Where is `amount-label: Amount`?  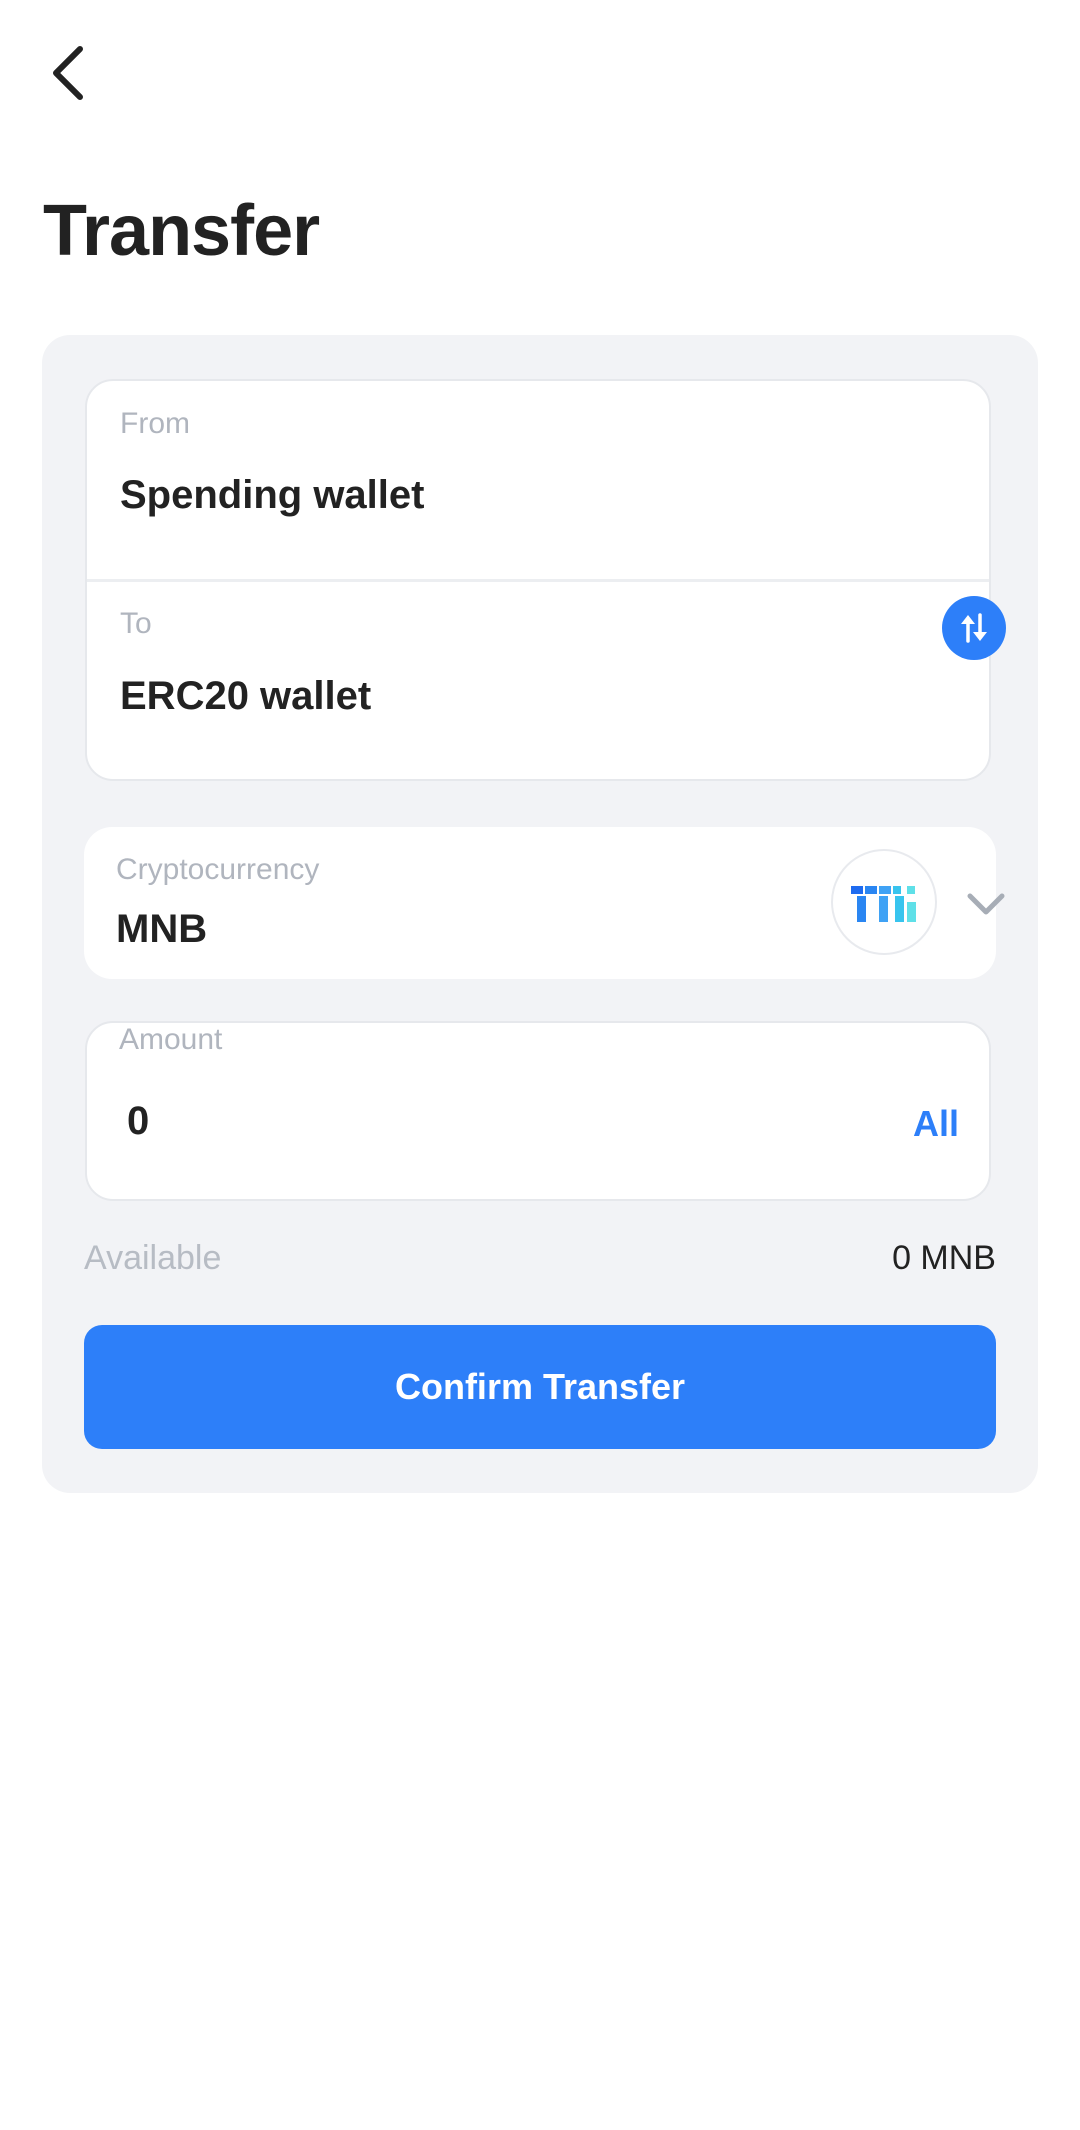
amount-label: Amount is located at coordinates (171, 1039).